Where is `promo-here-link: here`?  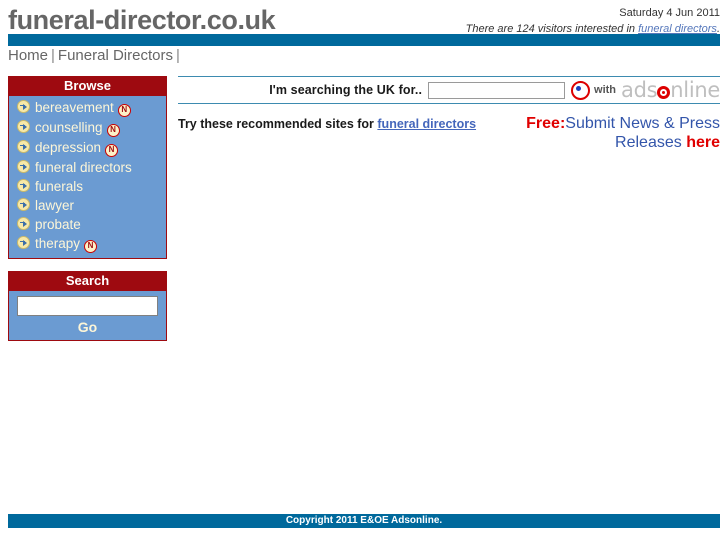 promo-here-link: here is located at coordinates (703, 142).